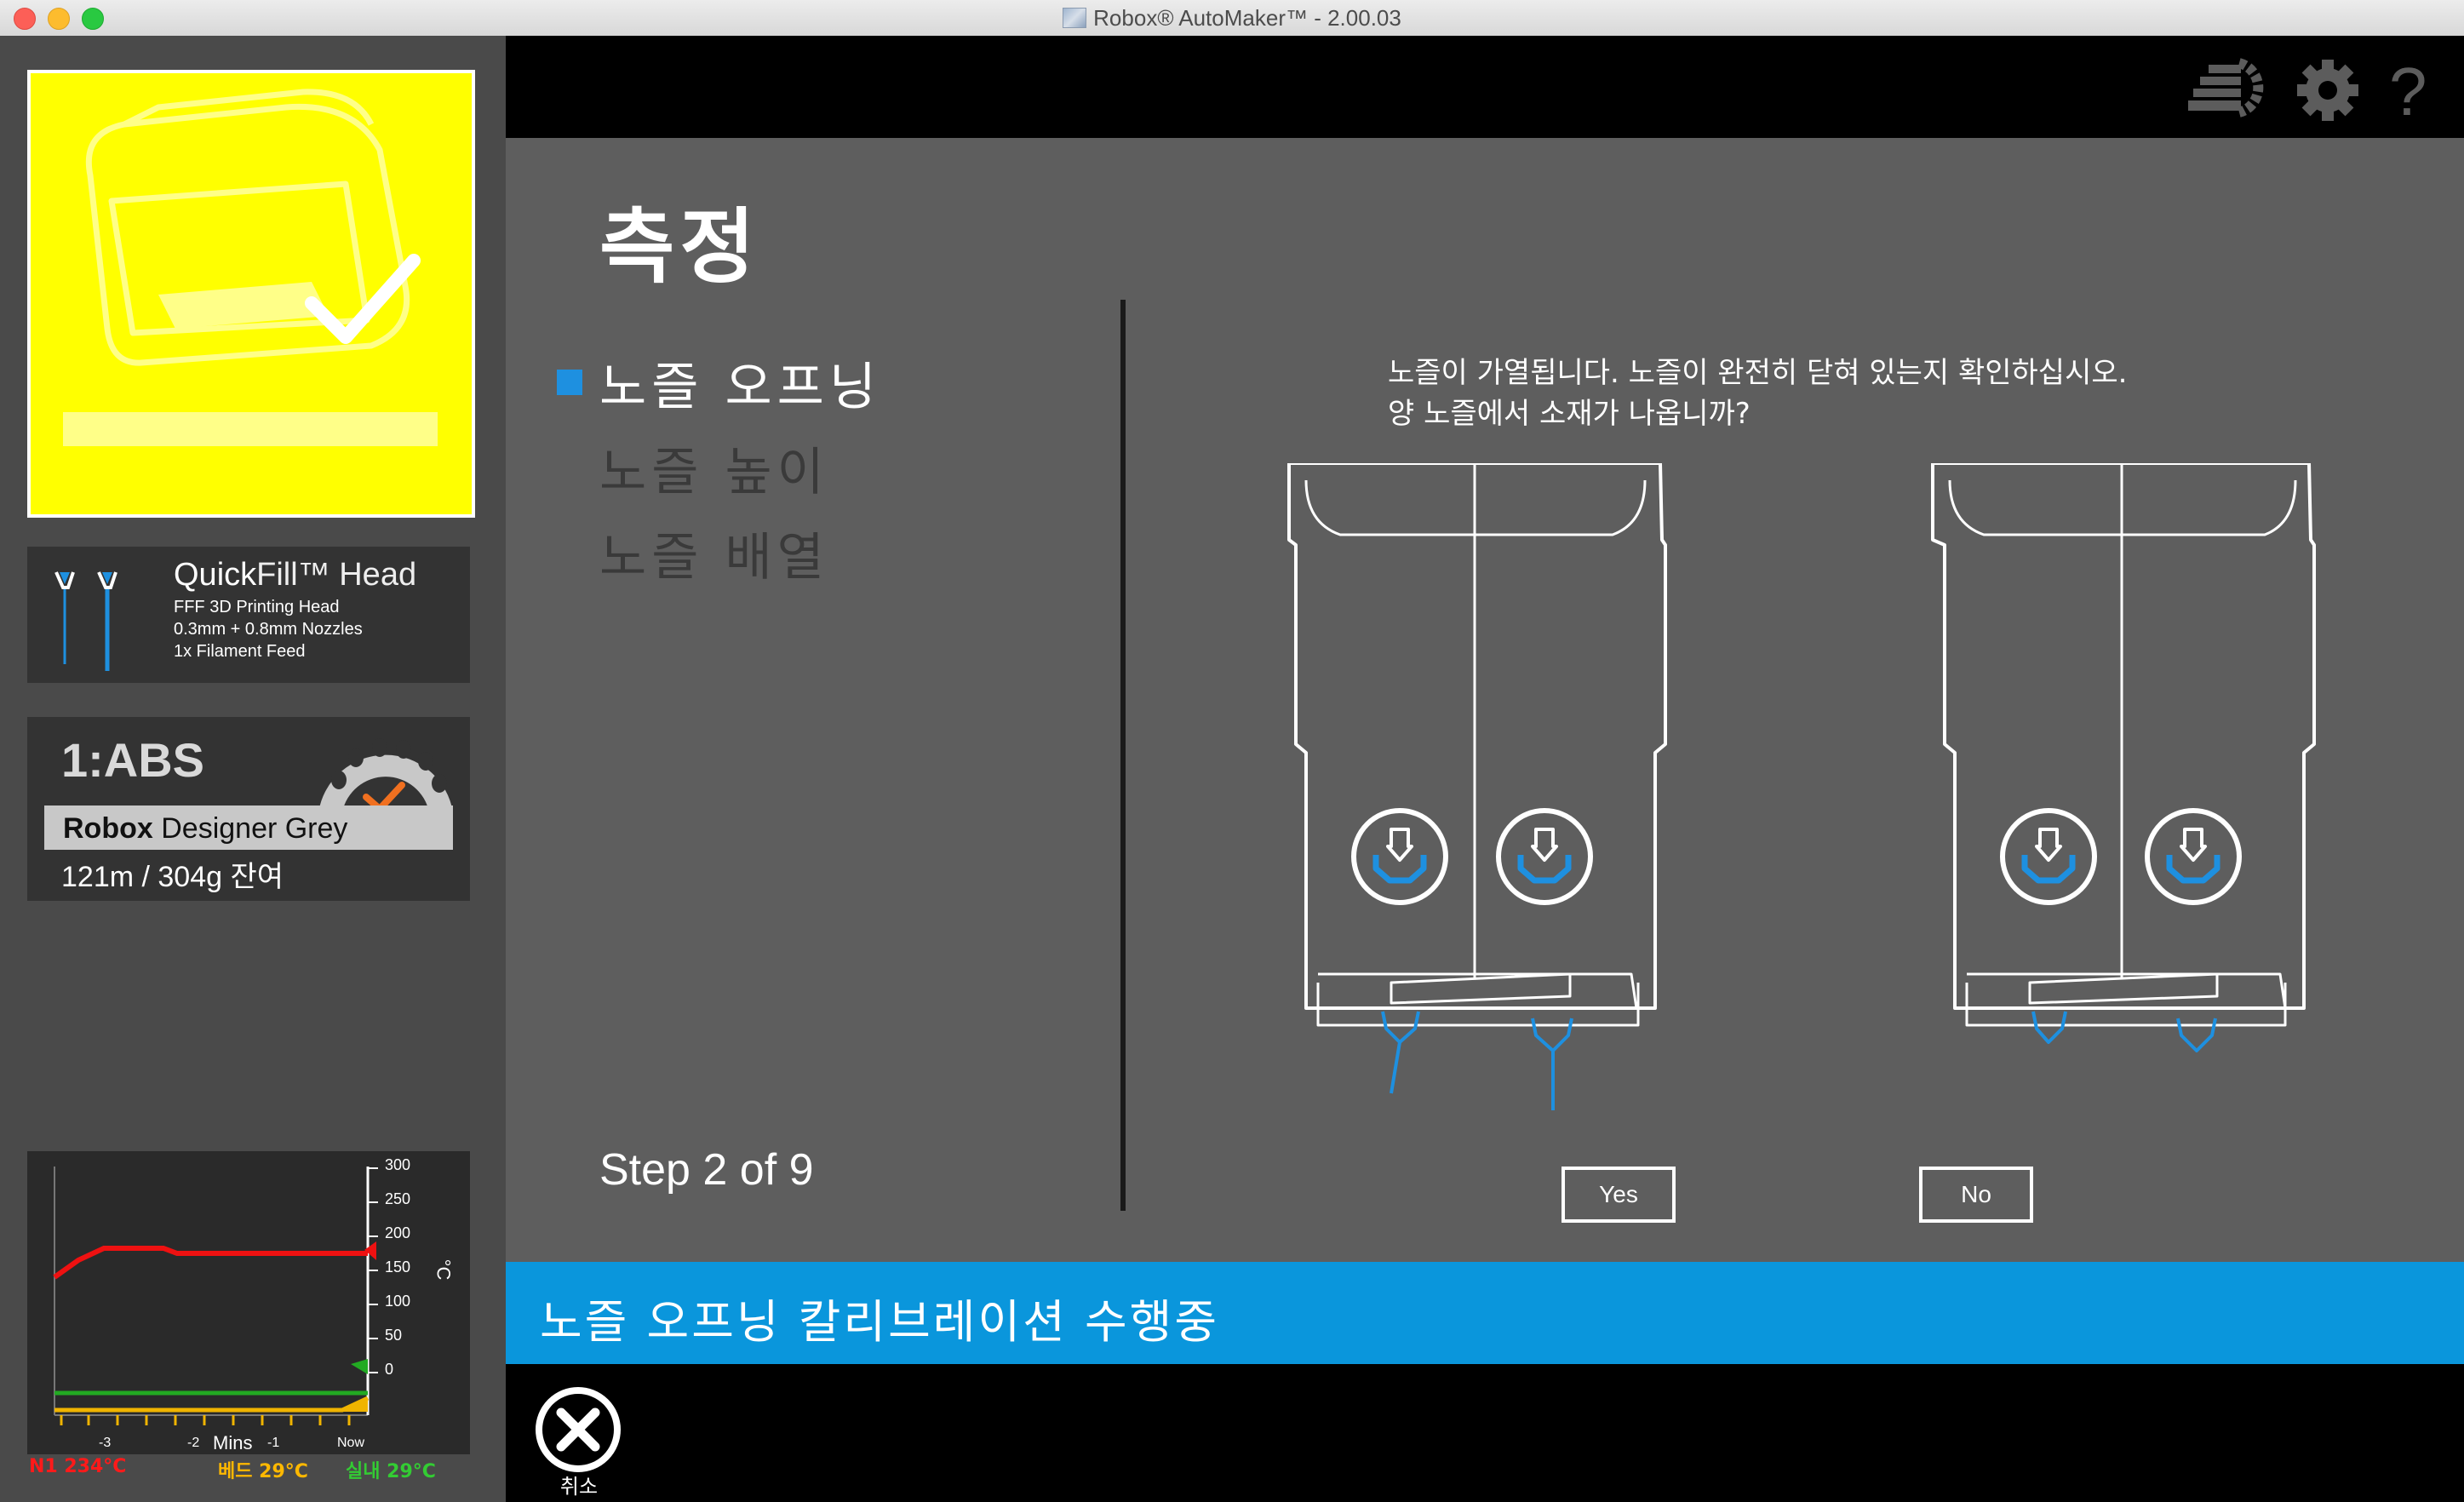  What do you see at coordinates (1485, 1433) in the screenshot?
I see `bottom-toolbar: 취소` at bounding box center [1485, 1433].